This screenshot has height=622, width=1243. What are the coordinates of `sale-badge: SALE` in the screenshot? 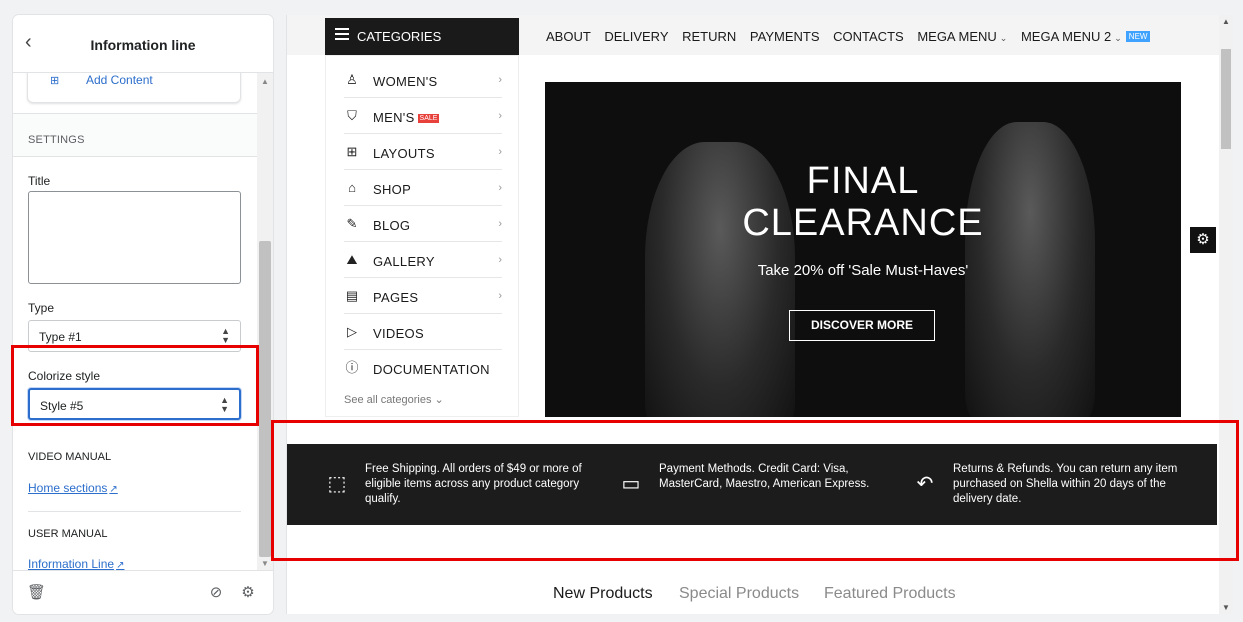 It's located at (428, 118).